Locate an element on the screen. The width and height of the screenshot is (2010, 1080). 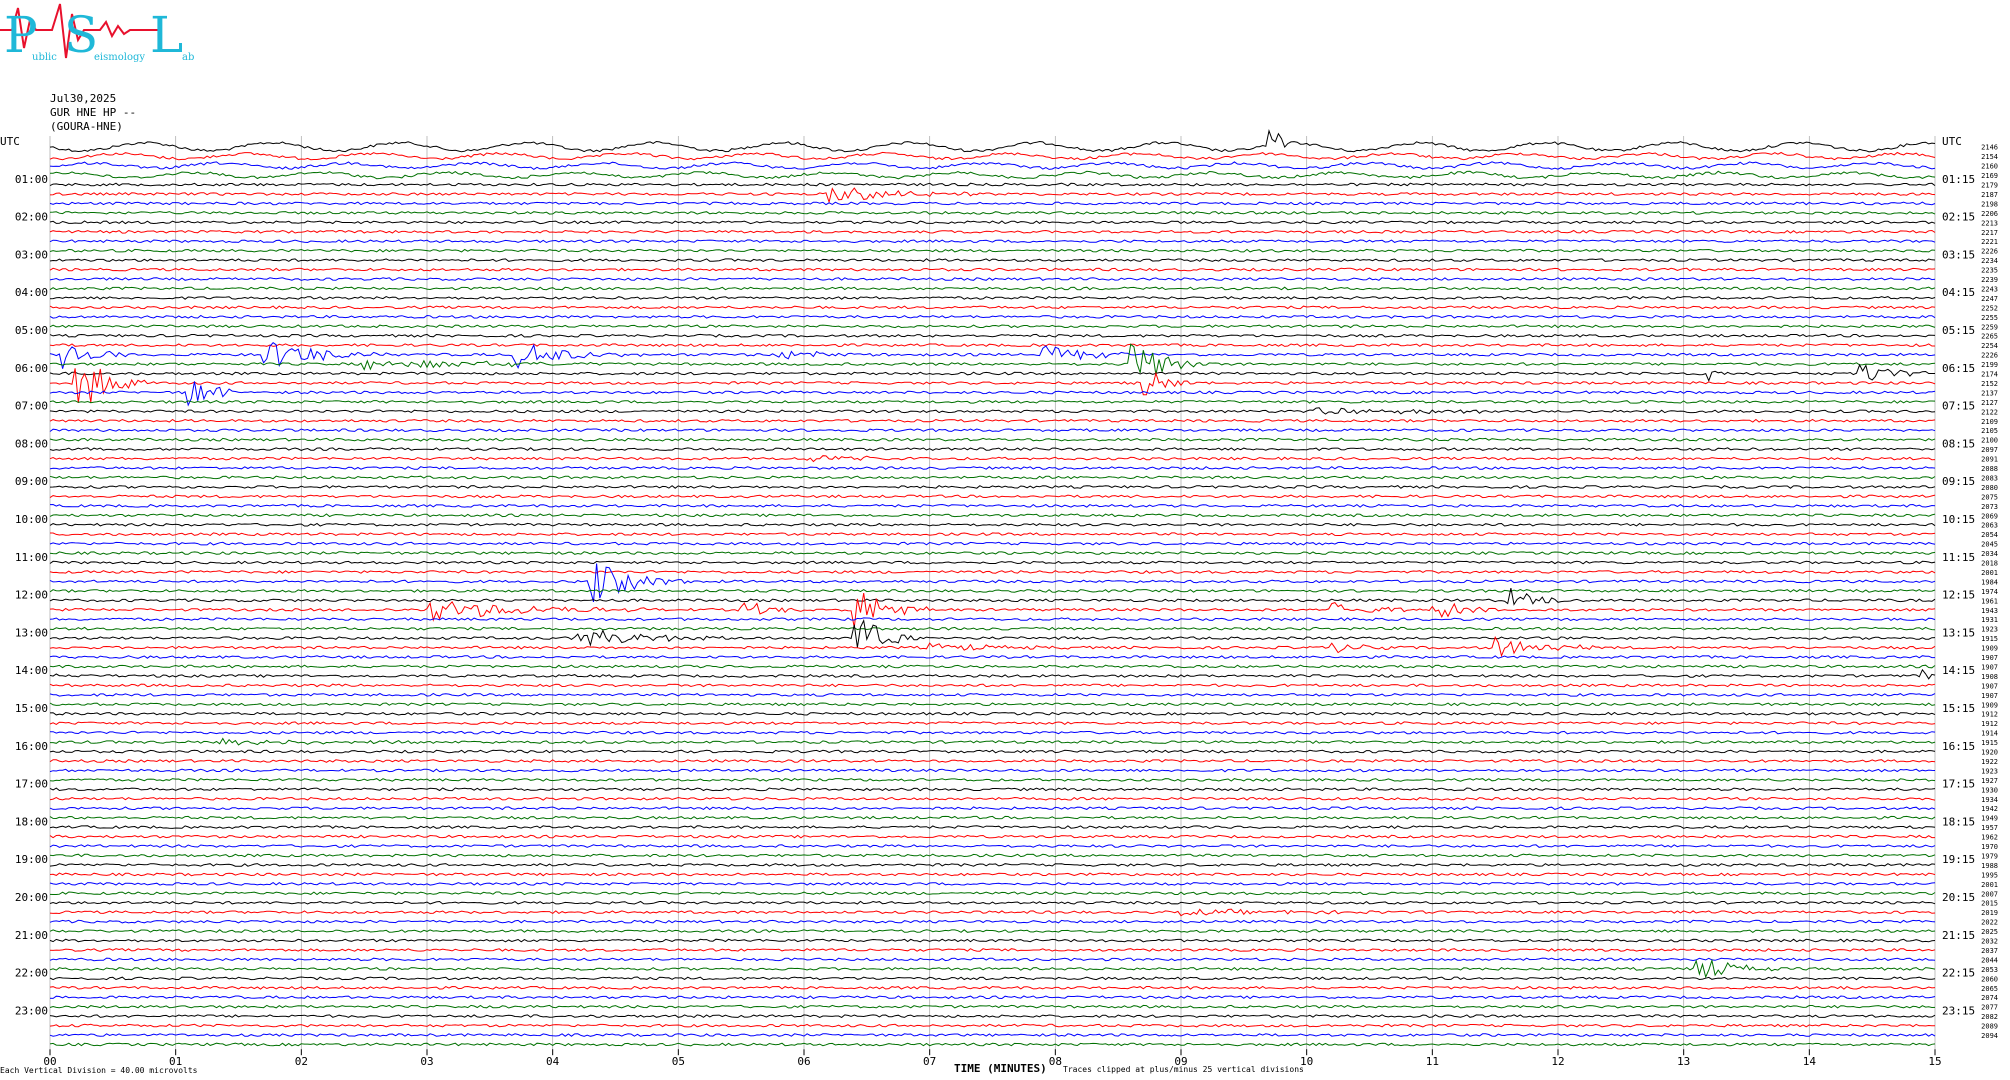
row-value-label: 2122 is located at coordinates (1989, 412).